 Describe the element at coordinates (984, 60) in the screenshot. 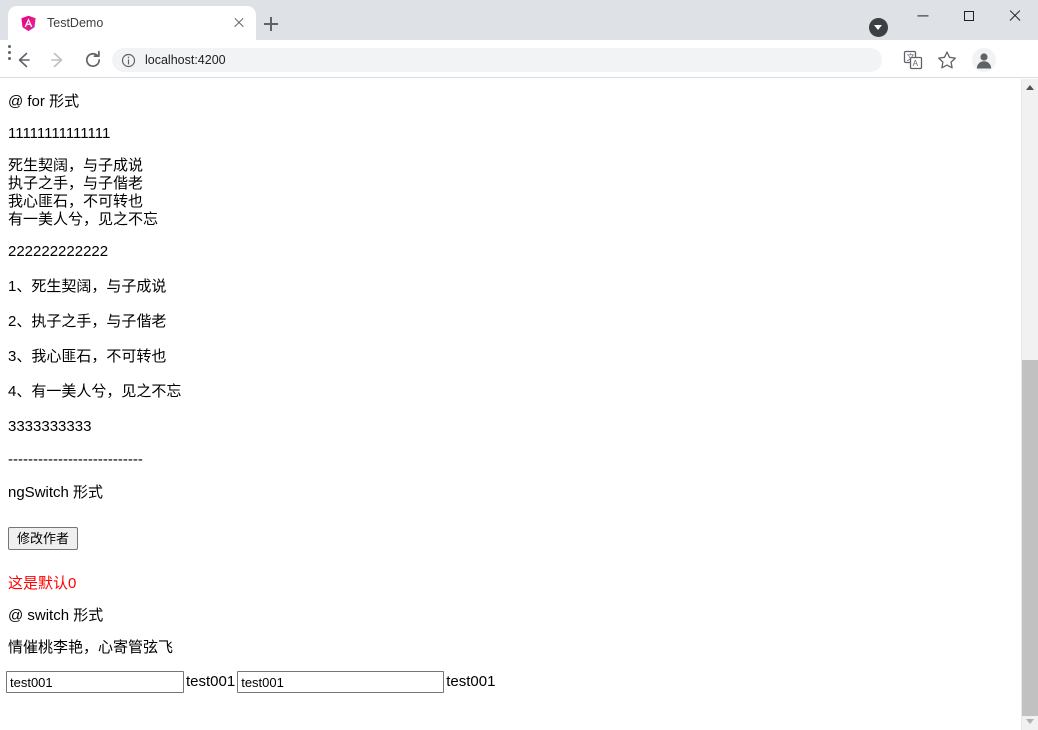

I see `profile-avatar-icon` at that location.